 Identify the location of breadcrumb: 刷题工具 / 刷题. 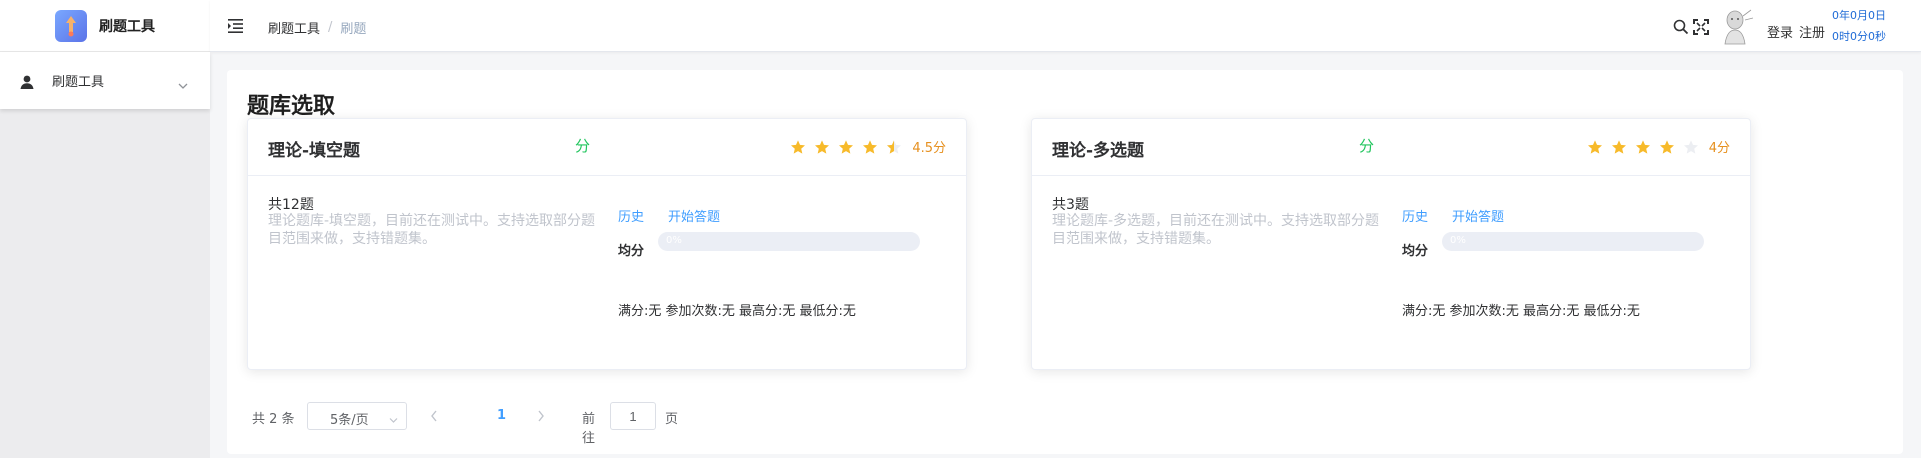
(317, 27).